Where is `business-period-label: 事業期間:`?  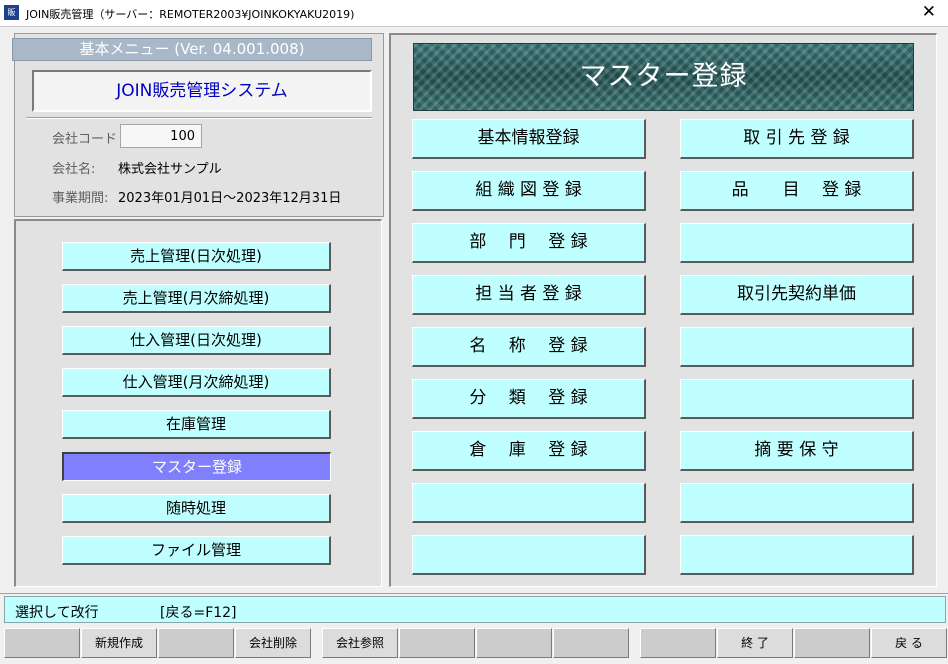 business-period-label: 事業期間: is located at coordinates (80, 198).